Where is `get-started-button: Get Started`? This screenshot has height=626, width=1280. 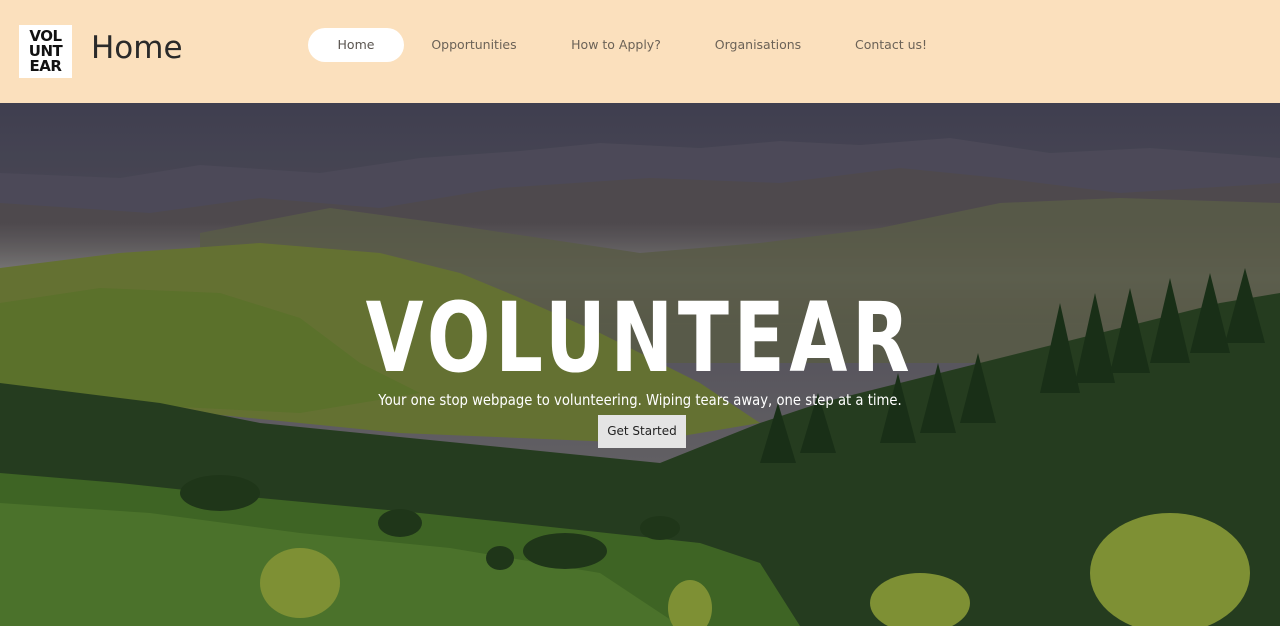 get-started-button: Get Started is located at coordinates (642, 431).